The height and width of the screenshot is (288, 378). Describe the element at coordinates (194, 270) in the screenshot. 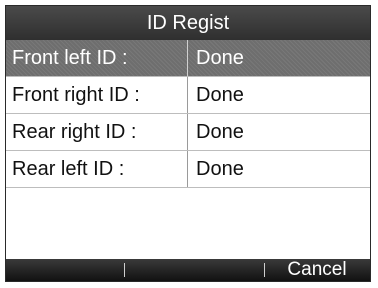

I see `softkey-middle` at that location.